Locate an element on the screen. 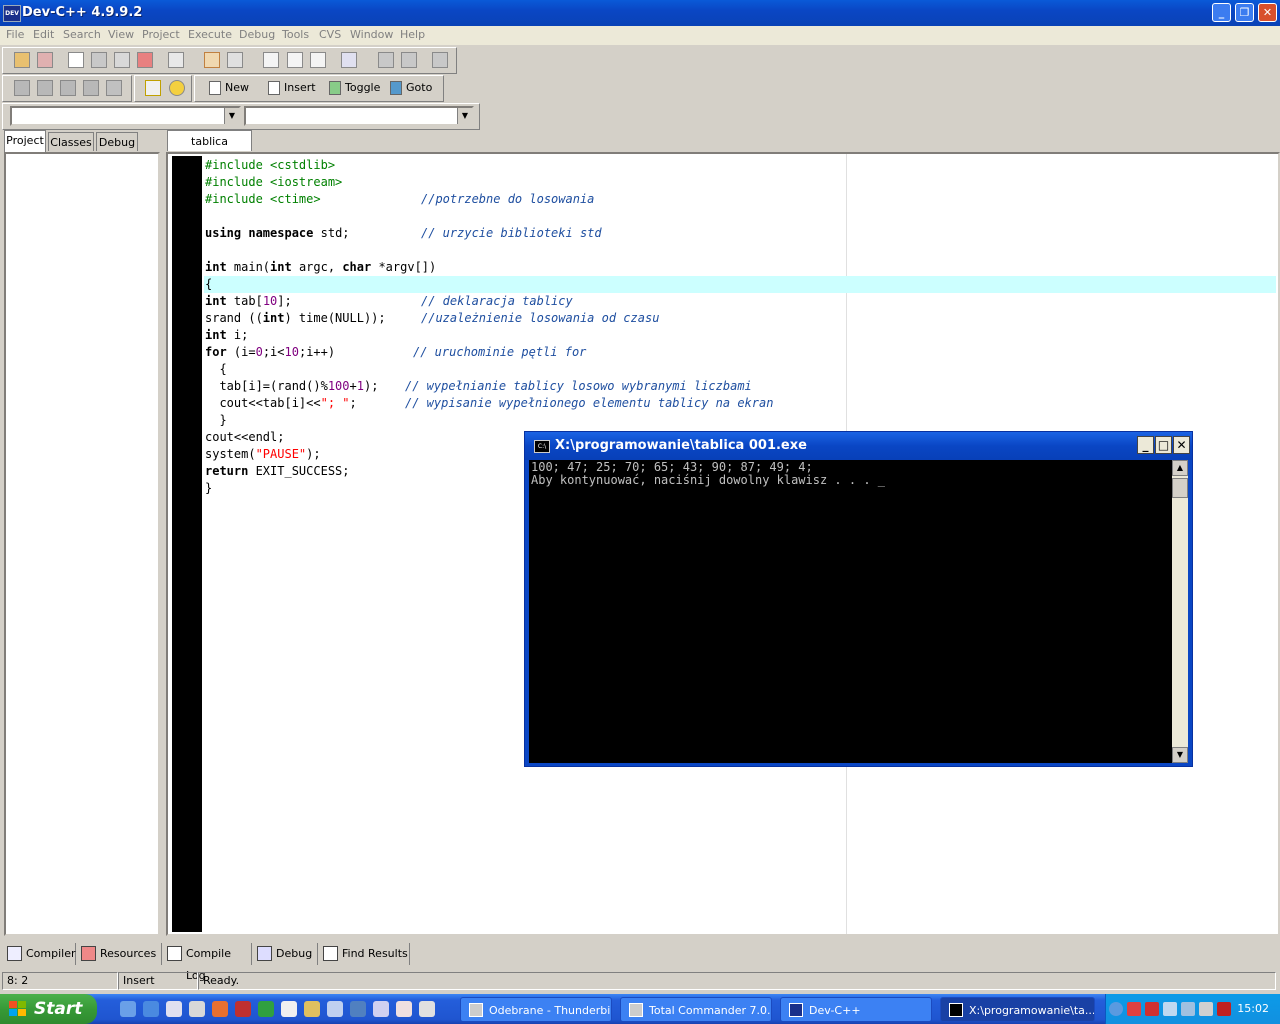  console-maximize-button: □ is located at coordinates (1163, 445).